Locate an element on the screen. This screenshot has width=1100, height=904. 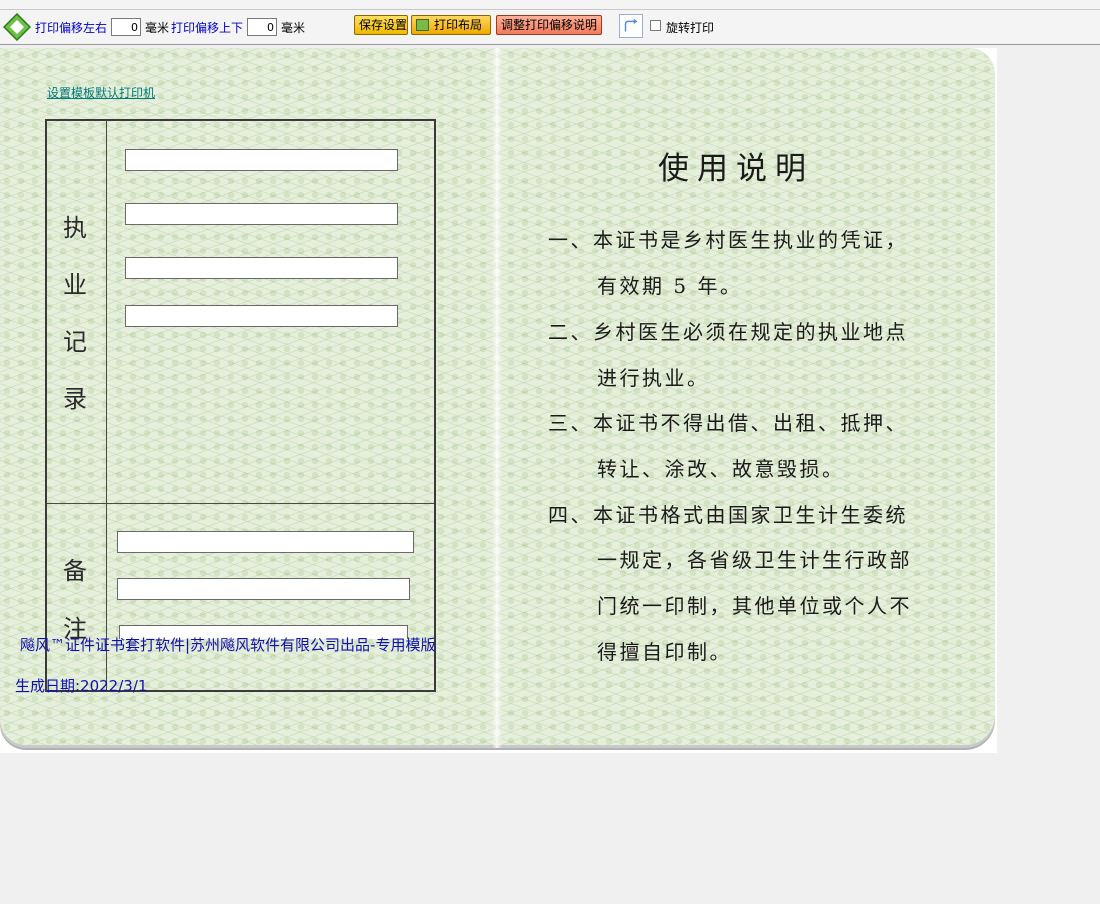
save-settings-button: 保存设置 is located at coordinates (381, 25).